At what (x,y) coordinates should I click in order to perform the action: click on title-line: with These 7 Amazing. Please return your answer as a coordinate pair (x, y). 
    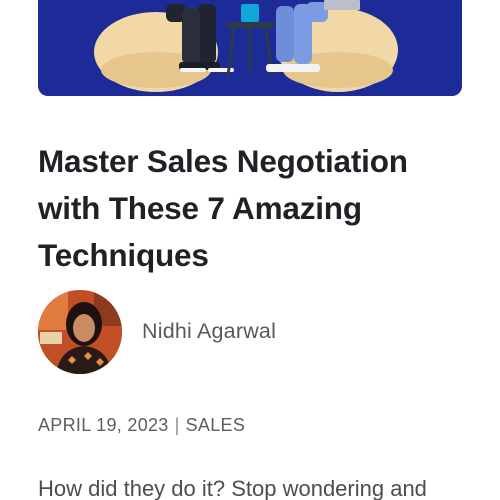
    Looking at the image, I should click on (200, 208).